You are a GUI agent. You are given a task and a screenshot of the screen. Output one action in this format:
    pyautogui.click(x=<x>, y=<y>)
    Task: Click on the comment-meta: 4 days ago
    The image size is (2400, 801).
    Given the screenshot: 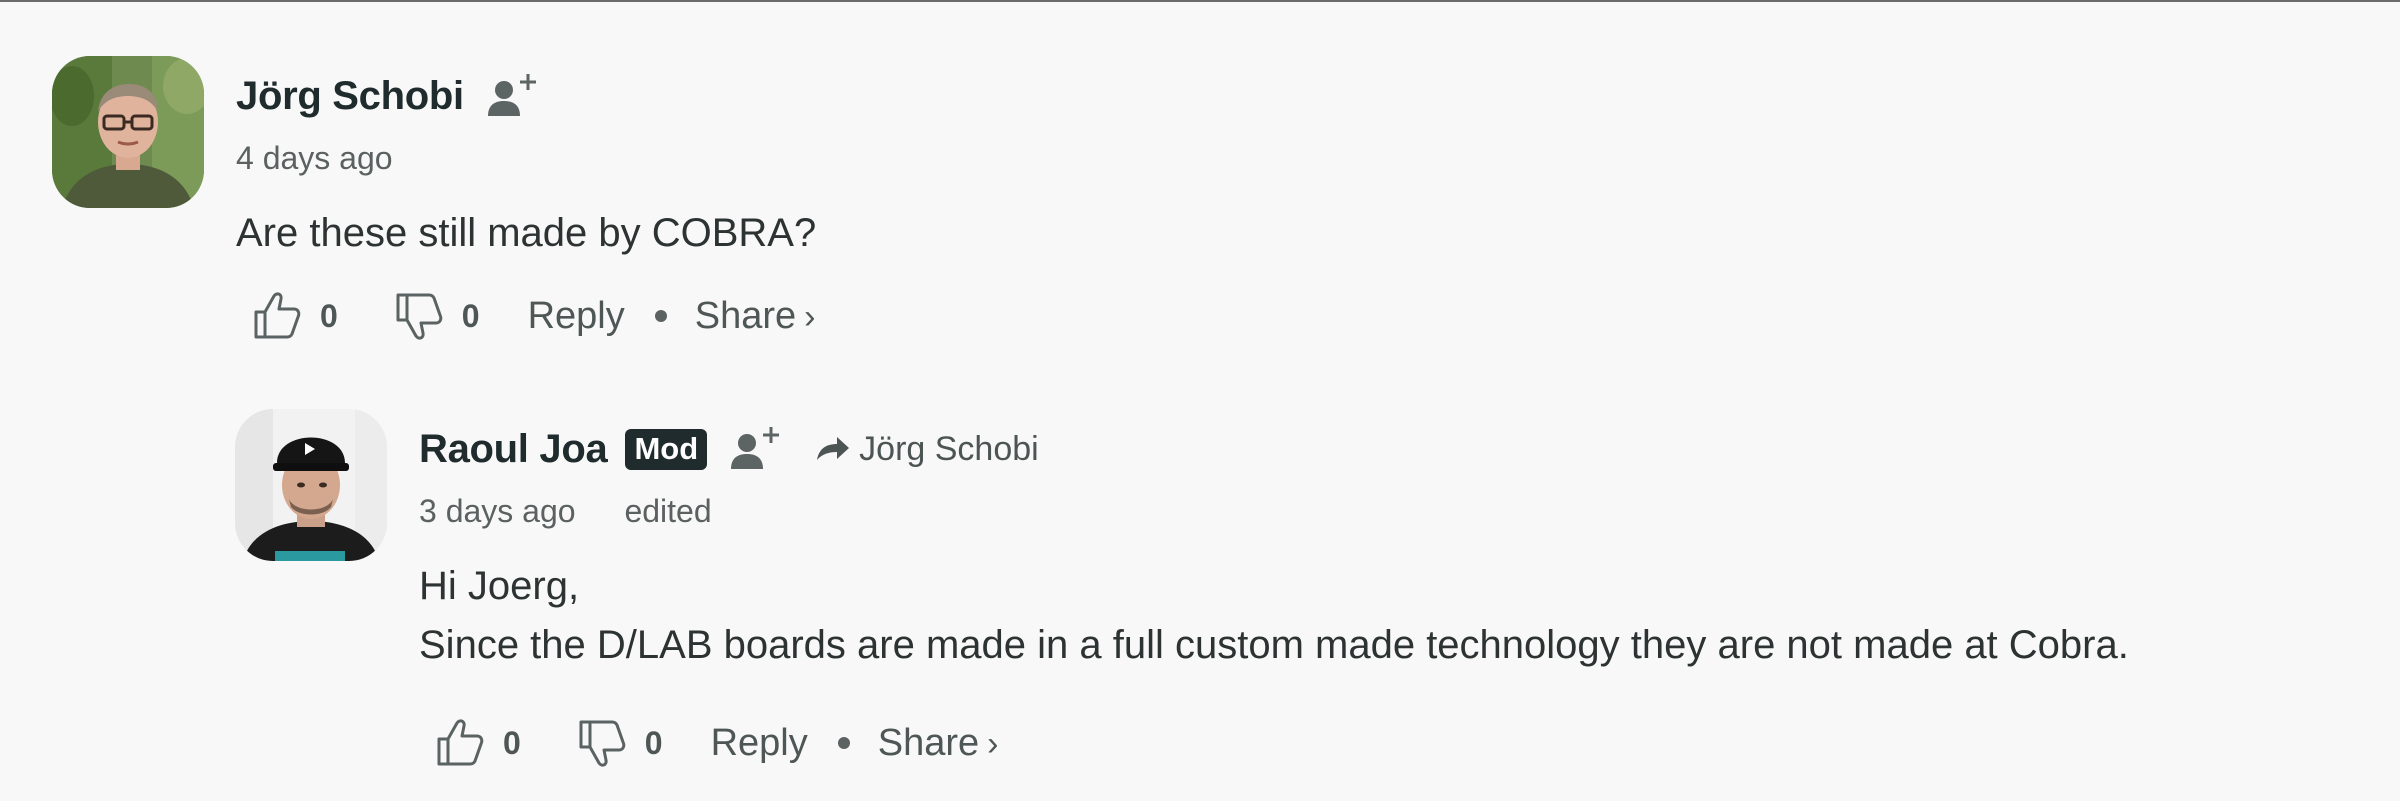 What is the action you would take?
    pyautogui.click(x=314, y=158)
    